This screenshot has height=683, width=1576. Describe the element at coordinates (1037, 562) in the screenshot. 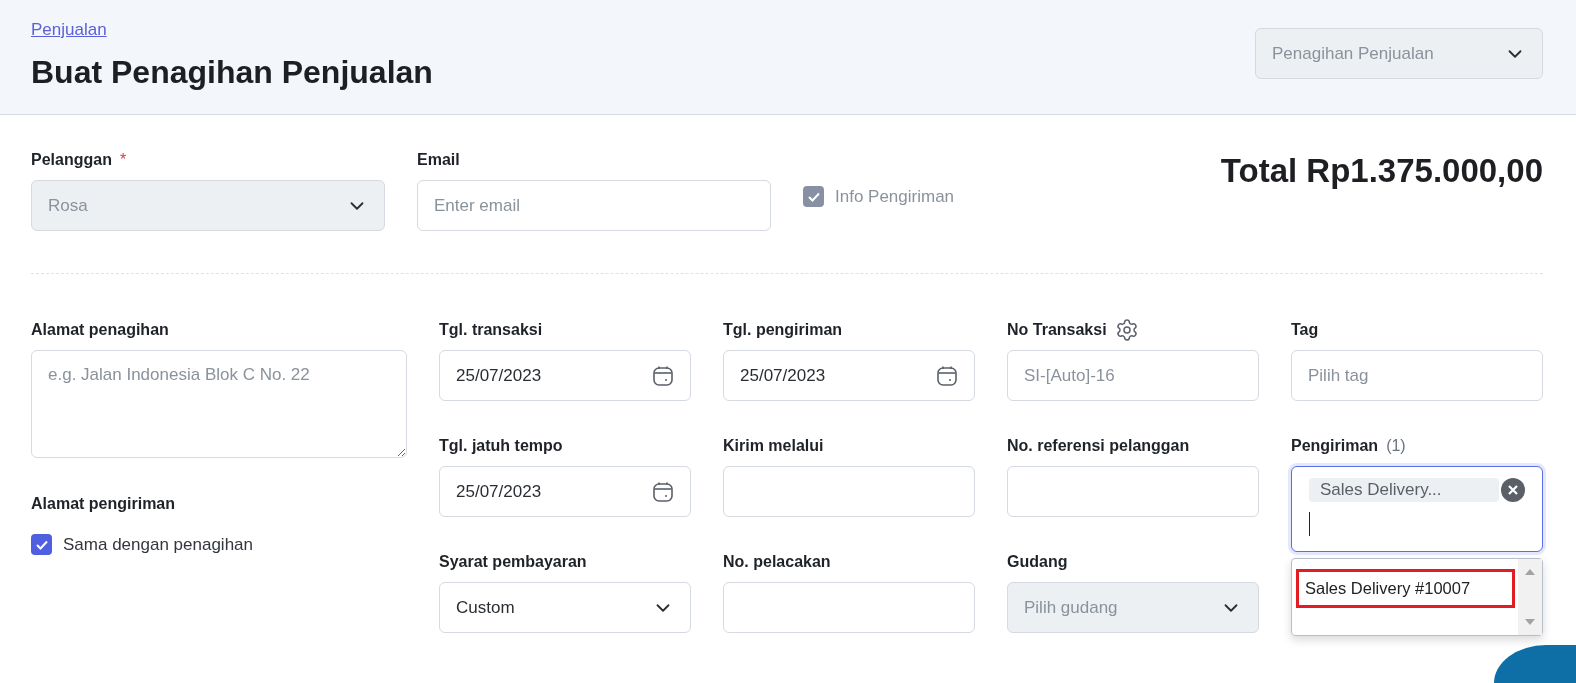

I see `field-label: Gudang` at that location.